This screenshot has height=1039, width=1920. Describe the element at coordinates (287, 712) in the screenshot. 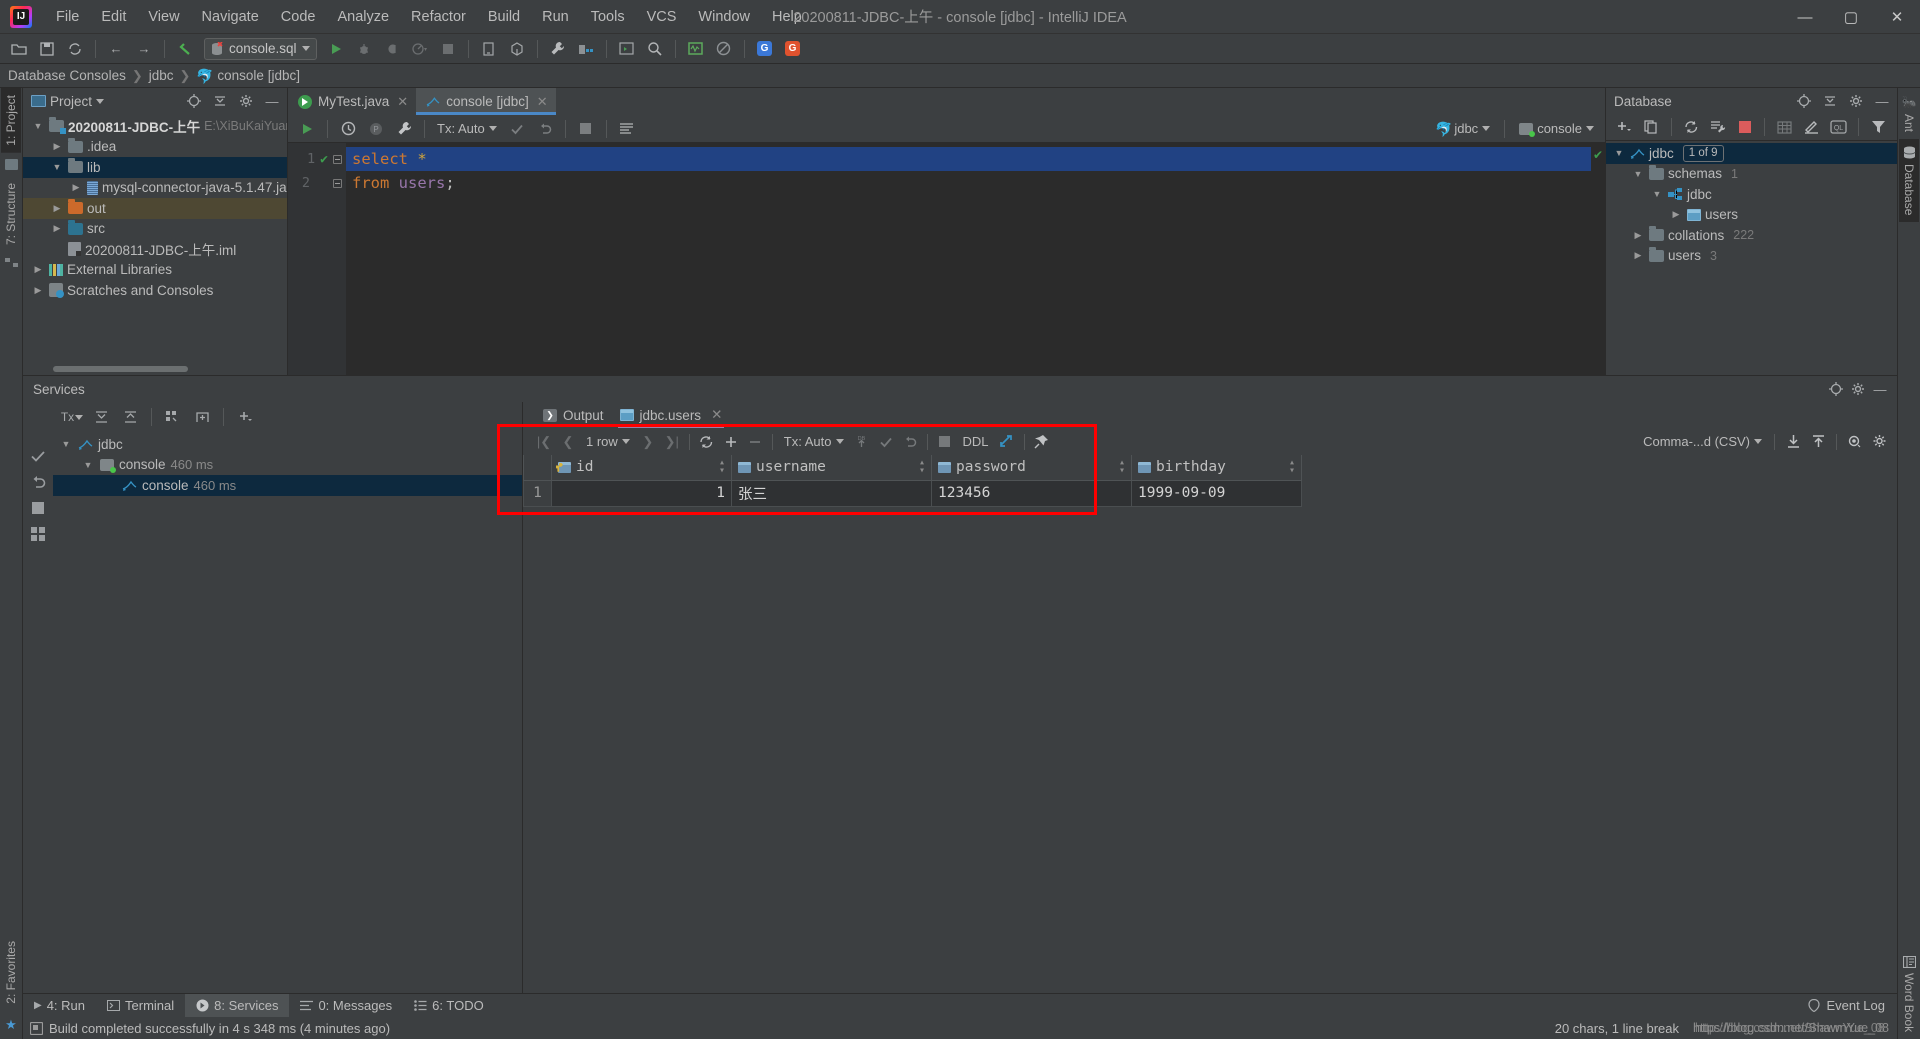

I see `services-tree: ▼ jdbc ▼ console 460 ms console 460 ms` at that location.